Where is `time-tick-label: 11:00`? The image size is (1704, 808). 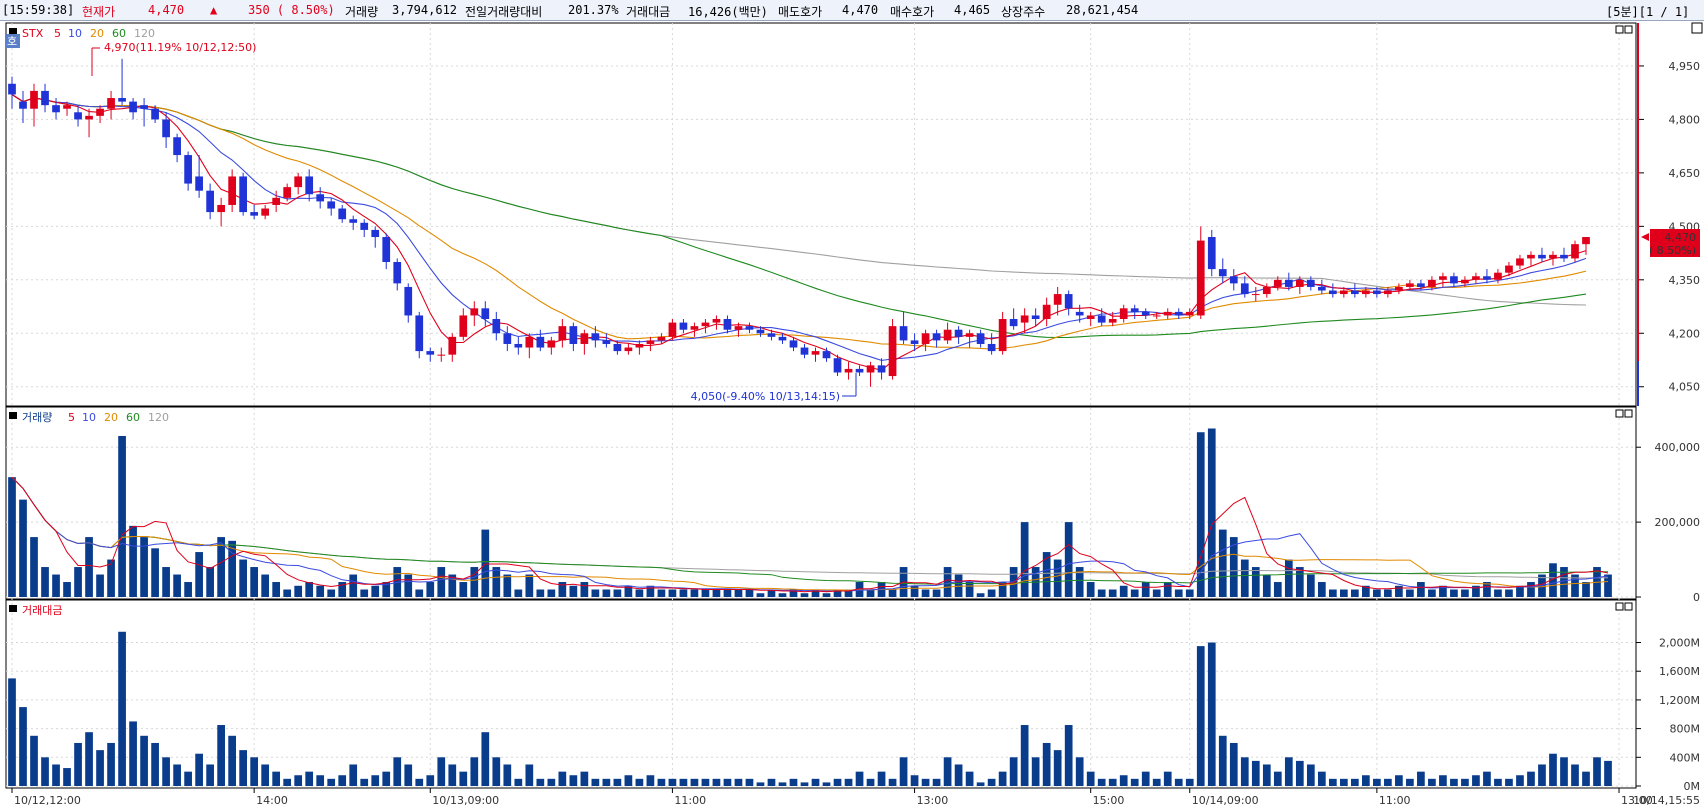 time-tick-label: 11:00 is located at coordinates (690, 800).